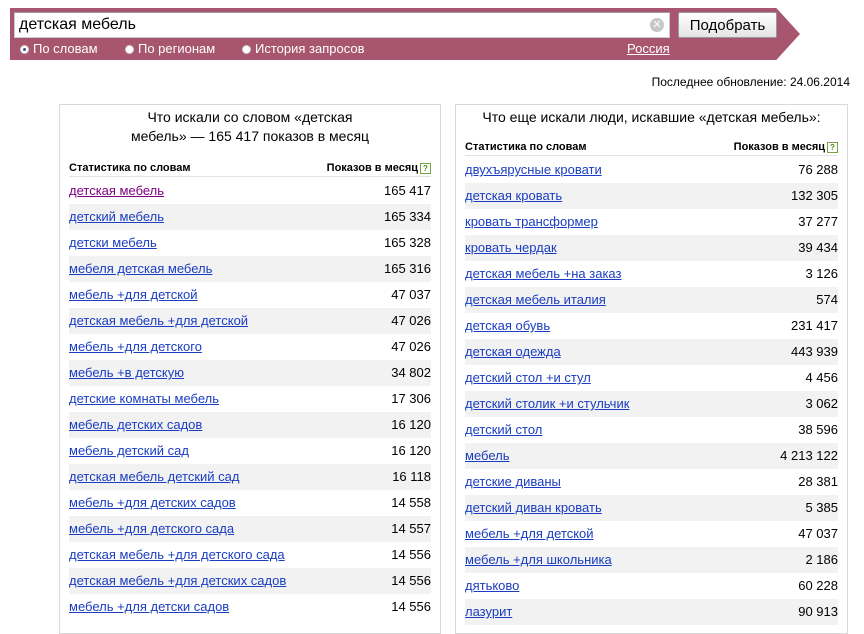 The image size is (864, 634). I want to click on search-input, so click(342, 25).